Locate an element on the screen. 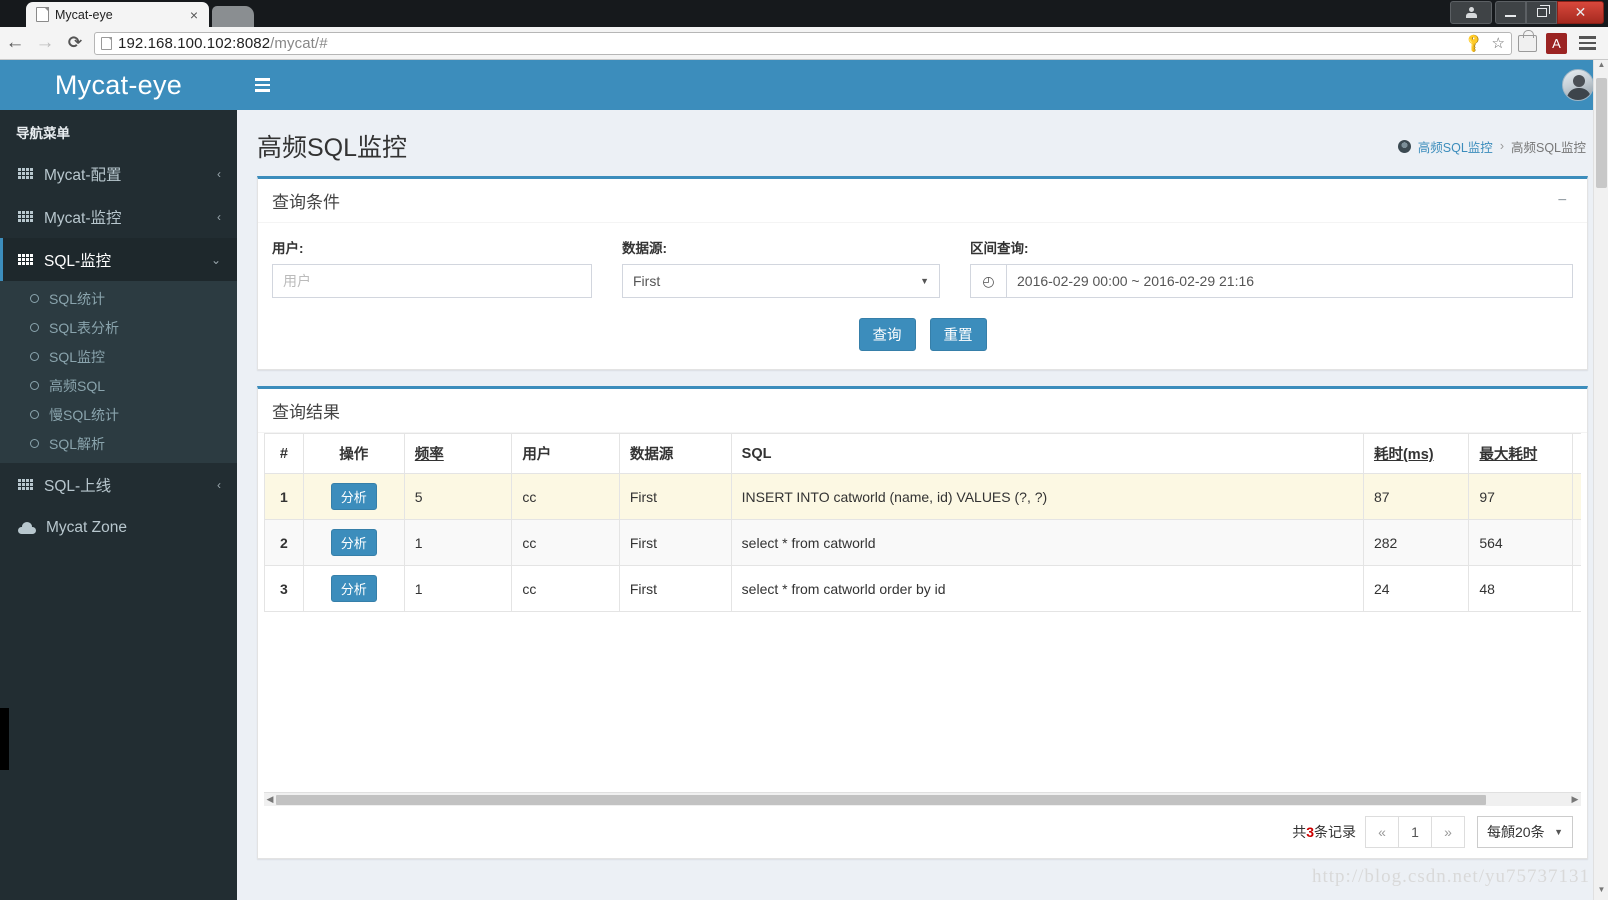  dashboard-icon is located at coordinates (1404, 146).